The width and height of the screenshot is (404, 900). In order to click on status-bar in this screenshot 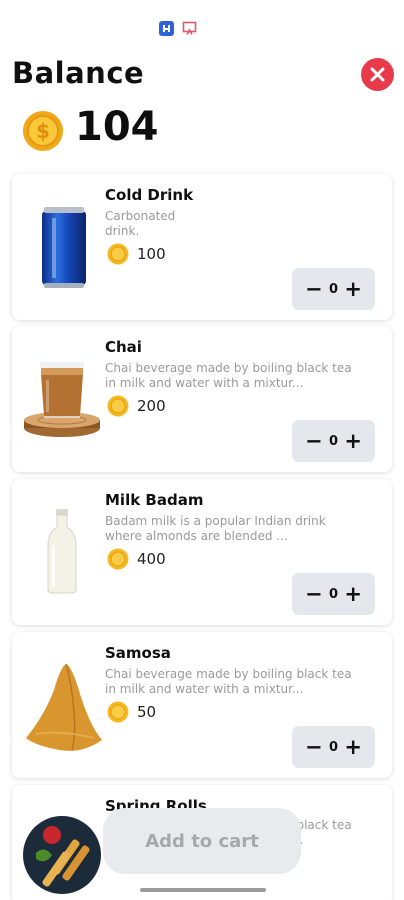, I will do `click(202, 28)`.